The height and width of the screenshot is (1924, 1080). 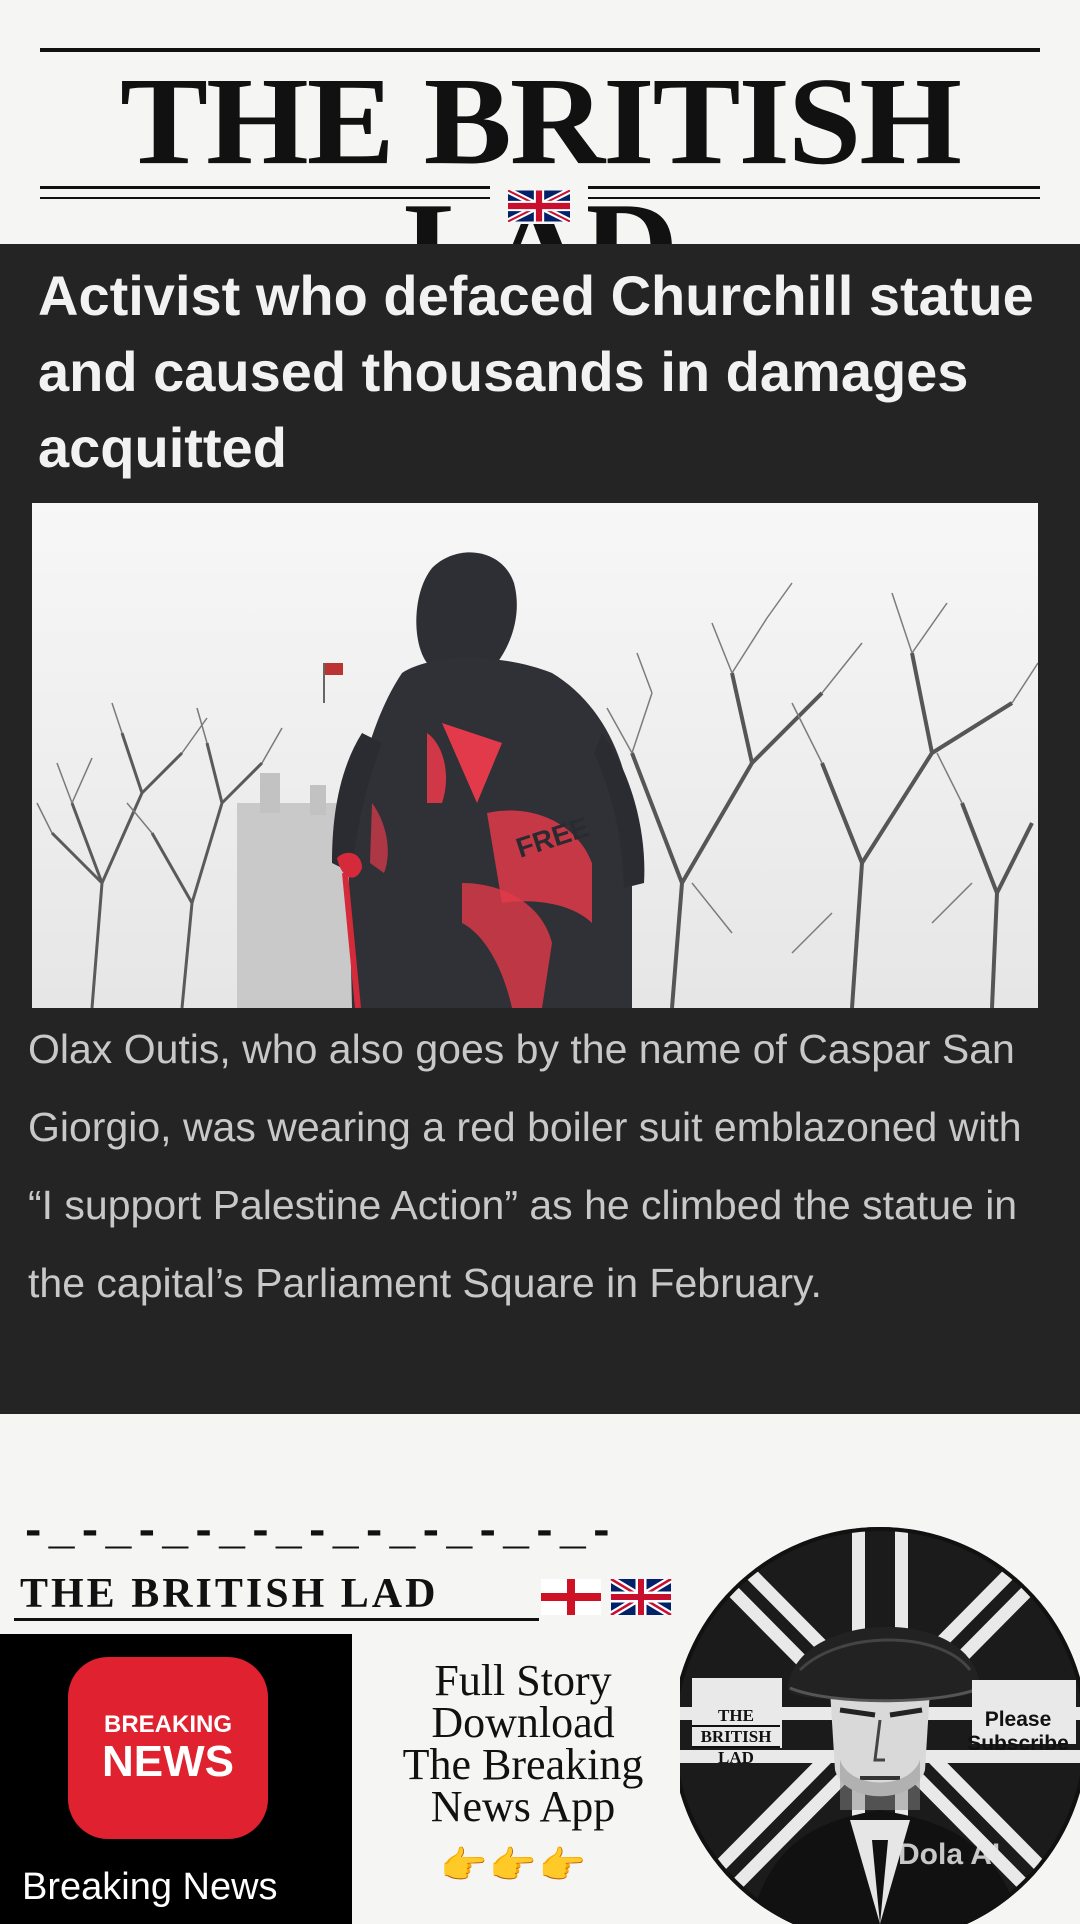 I want to click on pointing-hands-icon: 👉👉👉, so click(x=514, y=1866).